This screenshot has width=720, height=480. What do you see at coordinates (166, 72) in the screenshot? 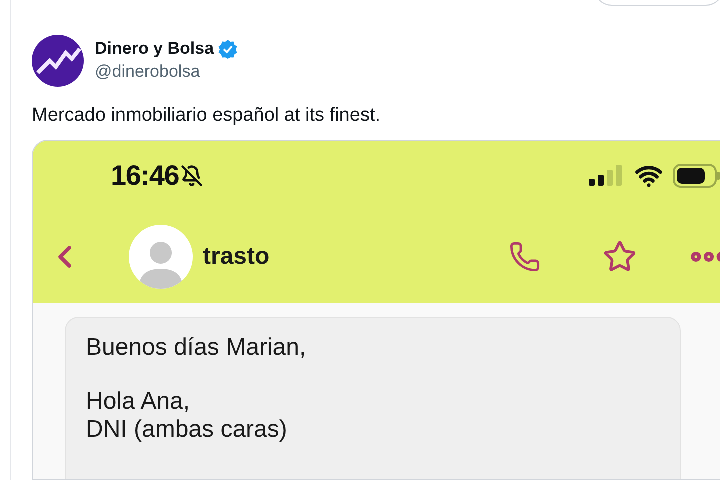
I see `author-handle: @dinerobolsa` at bounding box center [166, 72].